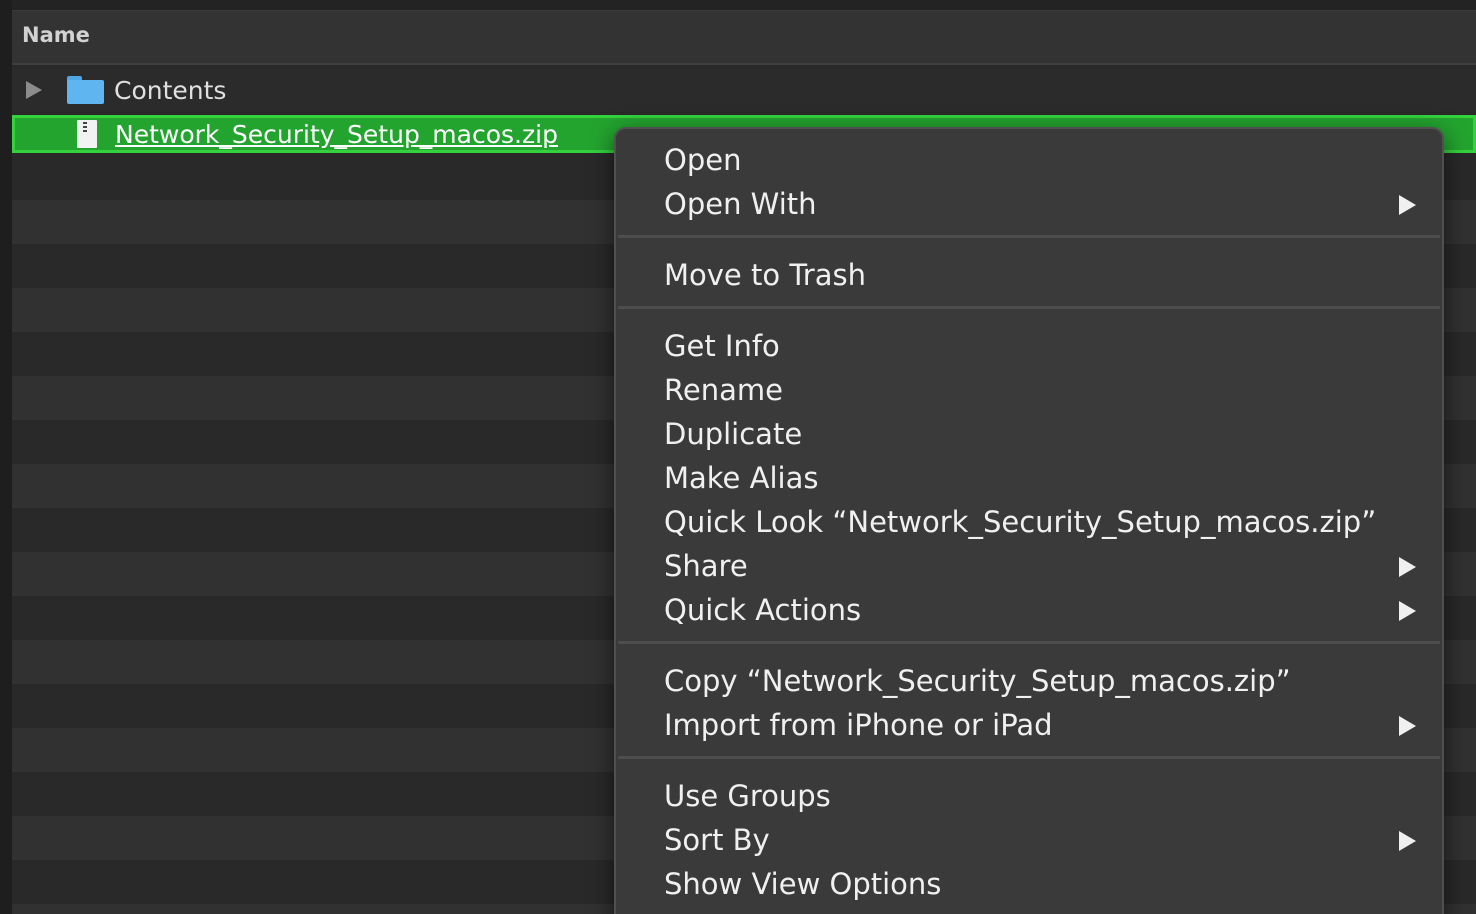 This screenshot has width=1476, height=914. I want to click on menu-item-label: Open With, so click(740, 204).